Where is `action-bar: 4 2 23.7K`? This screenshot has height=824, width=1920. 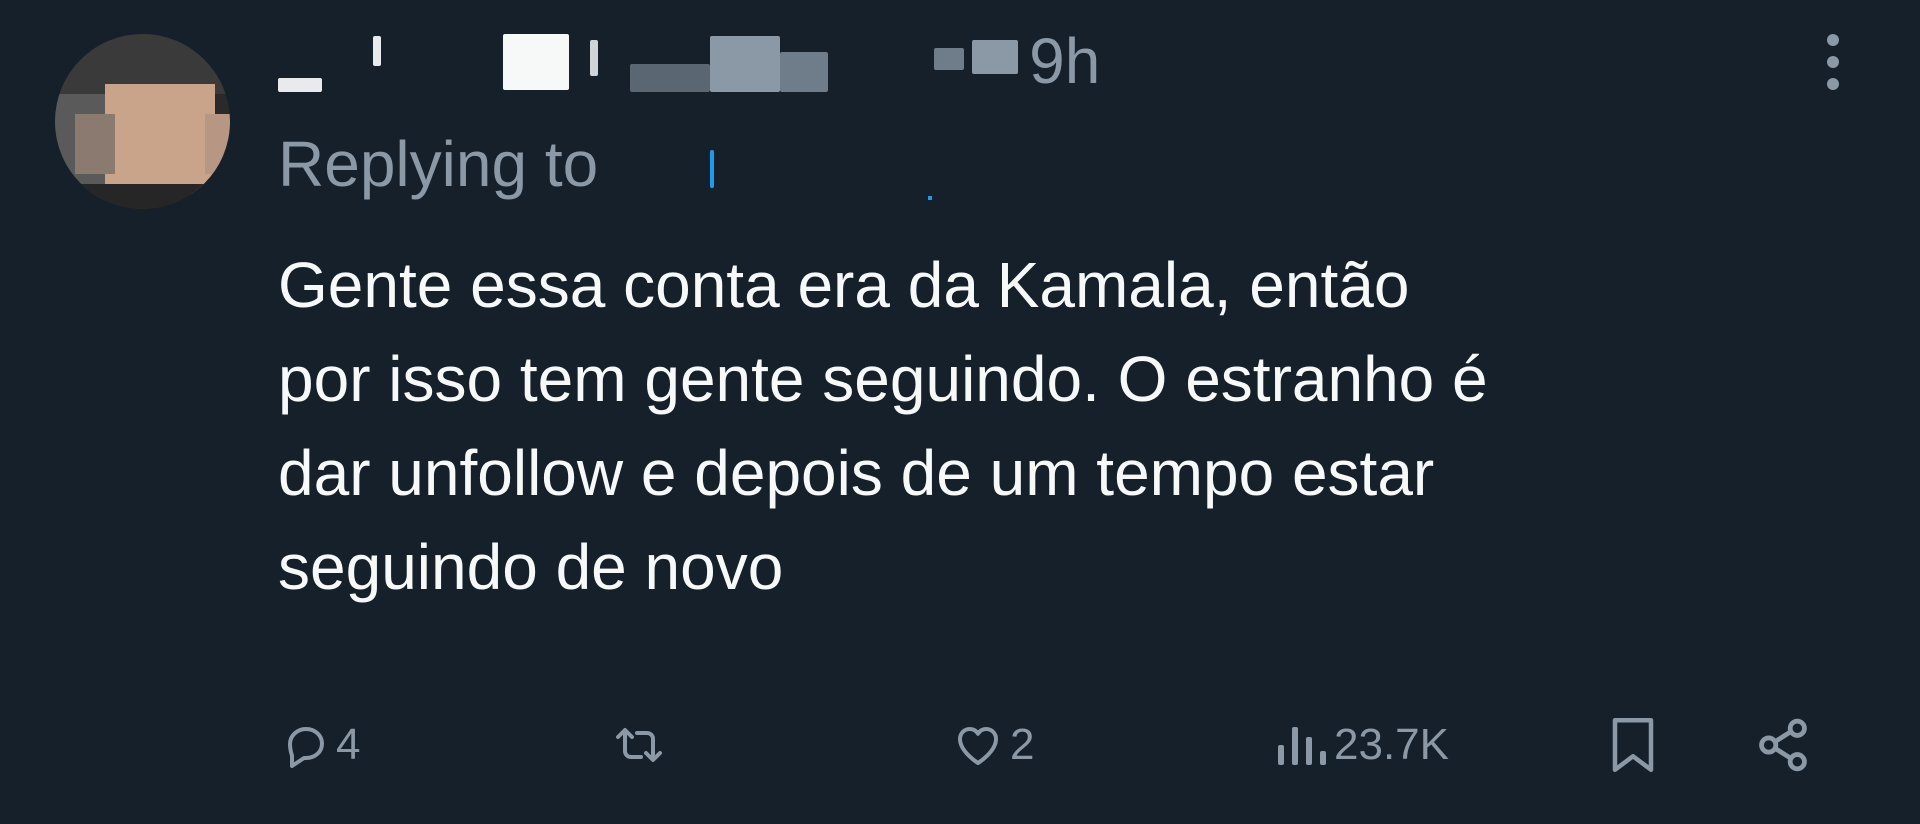
action-bar: 4 2 23.7K is located at coordinates (960, 745).